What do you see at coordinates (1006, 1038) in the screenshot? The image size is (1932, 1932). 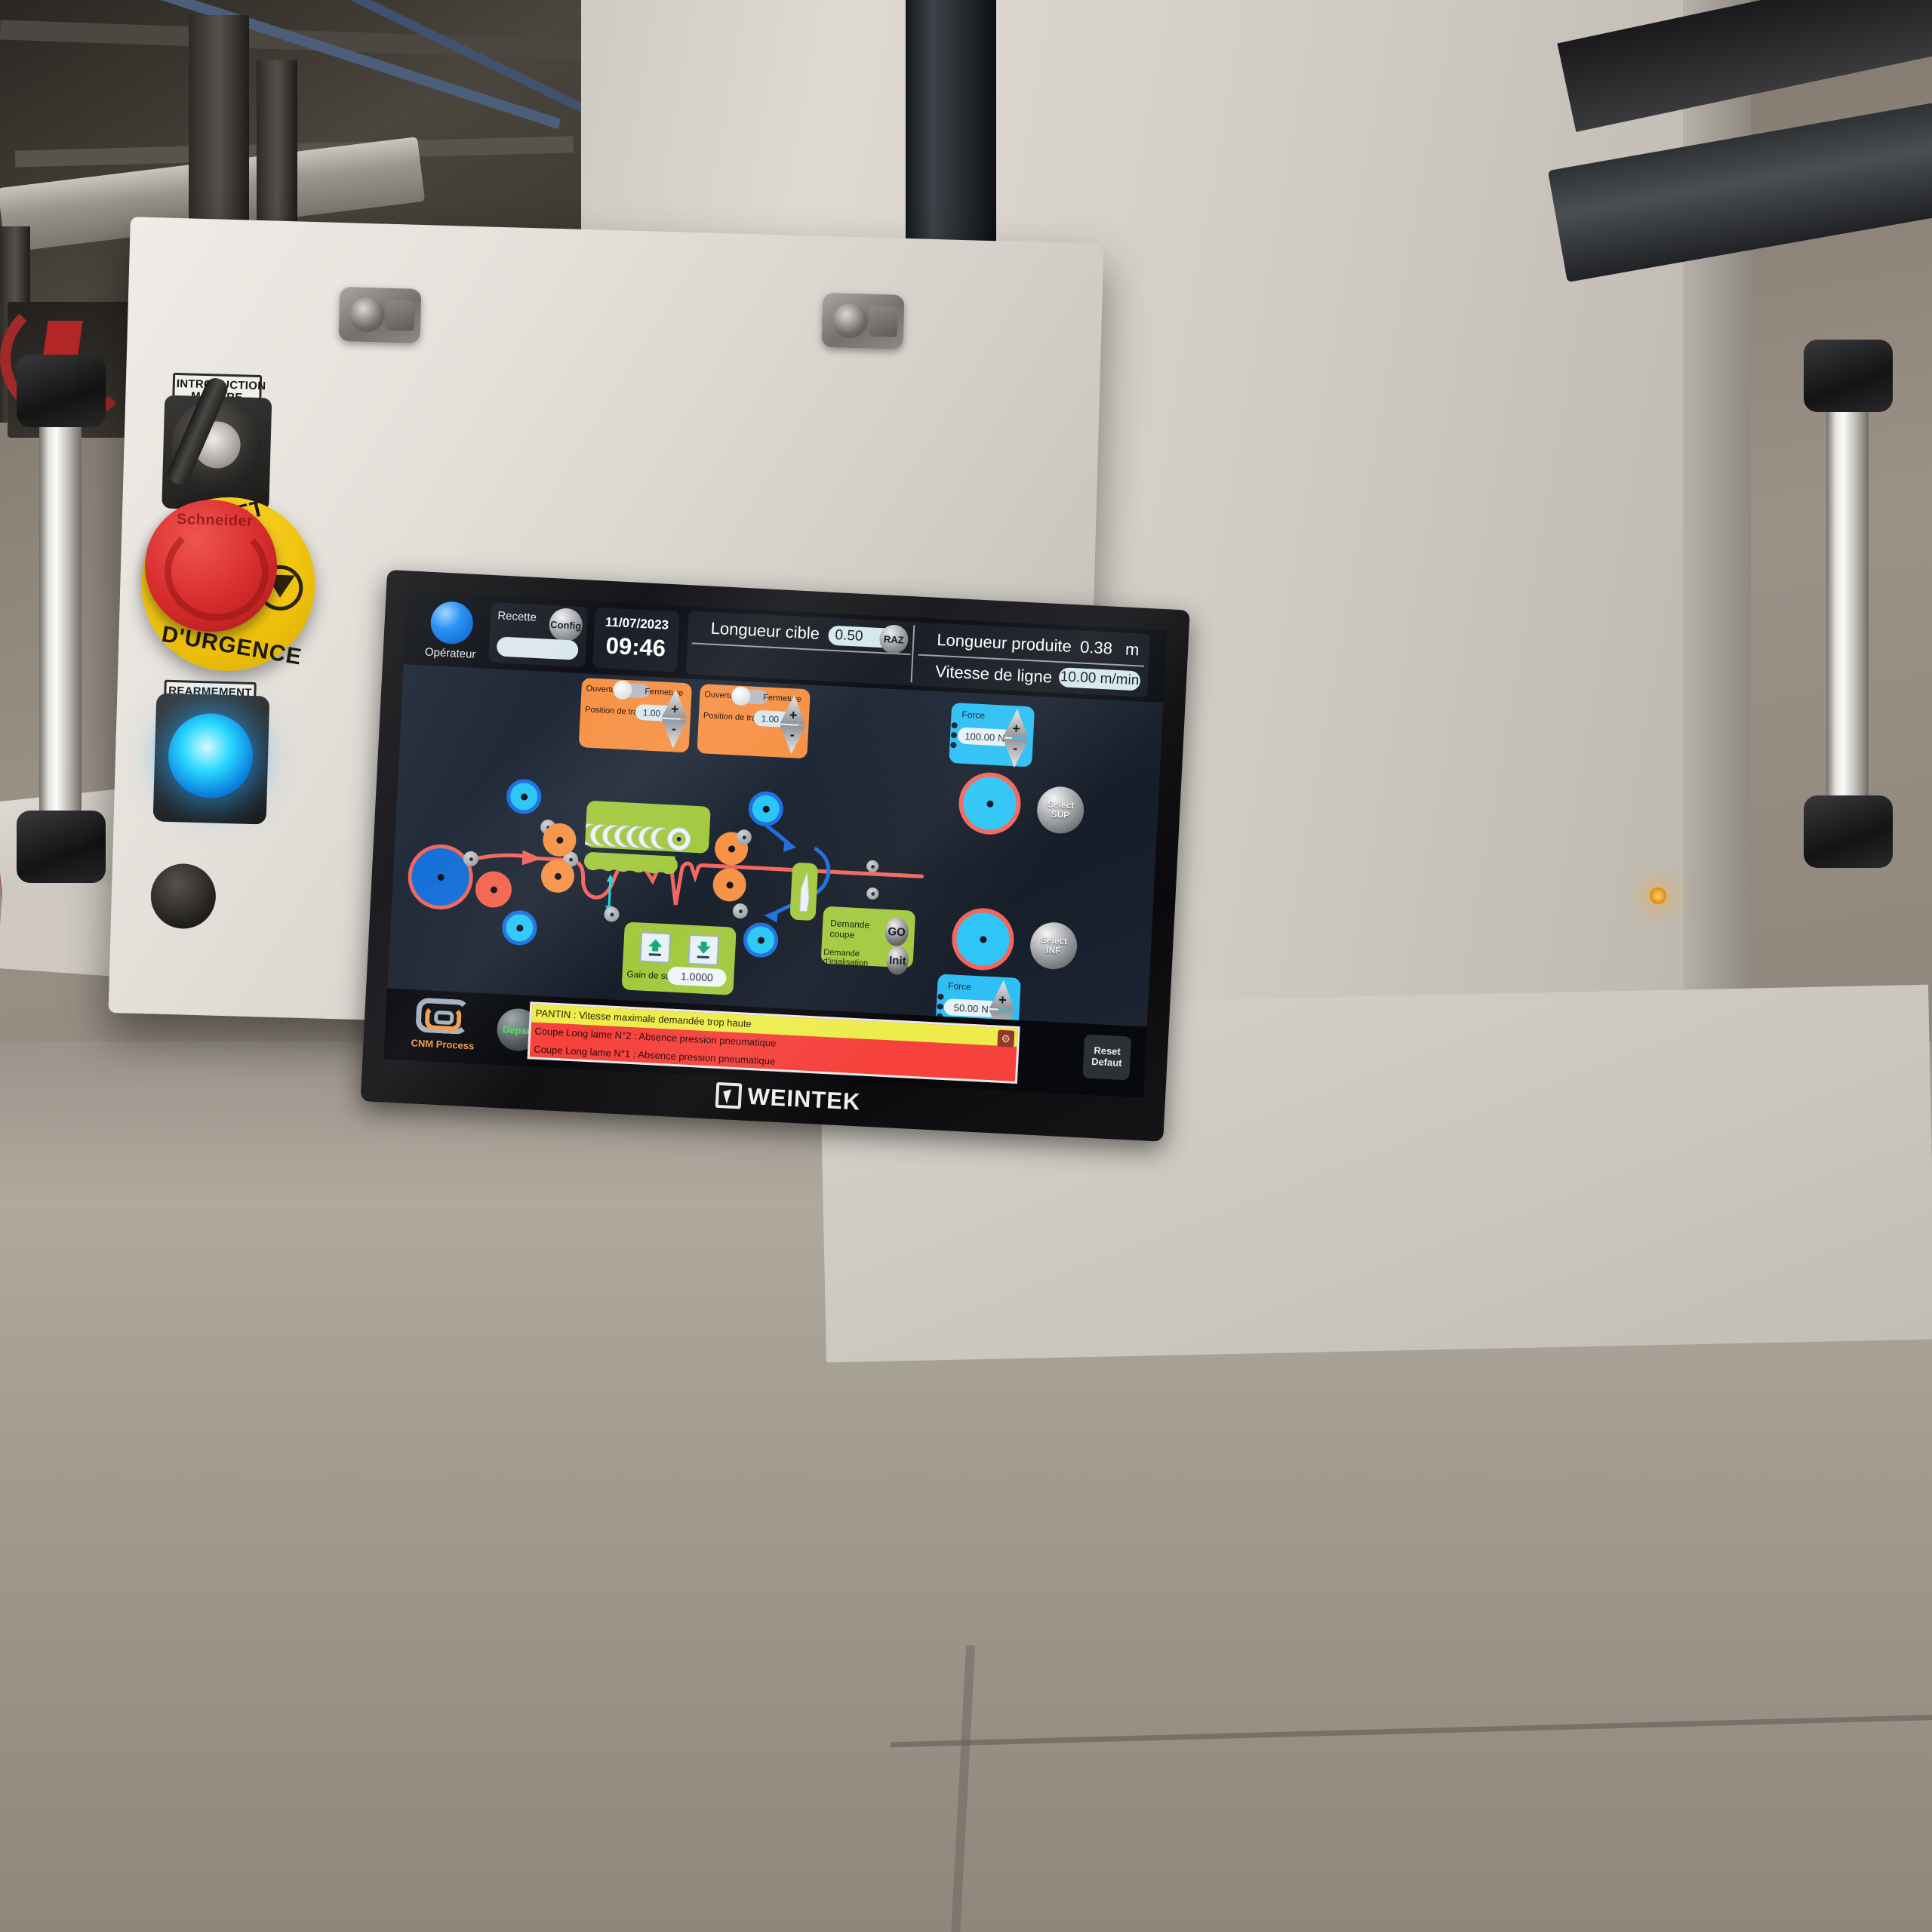 I see `alarm-settings-gear-icon: ⚙` at bounding box center [1006, 1038].